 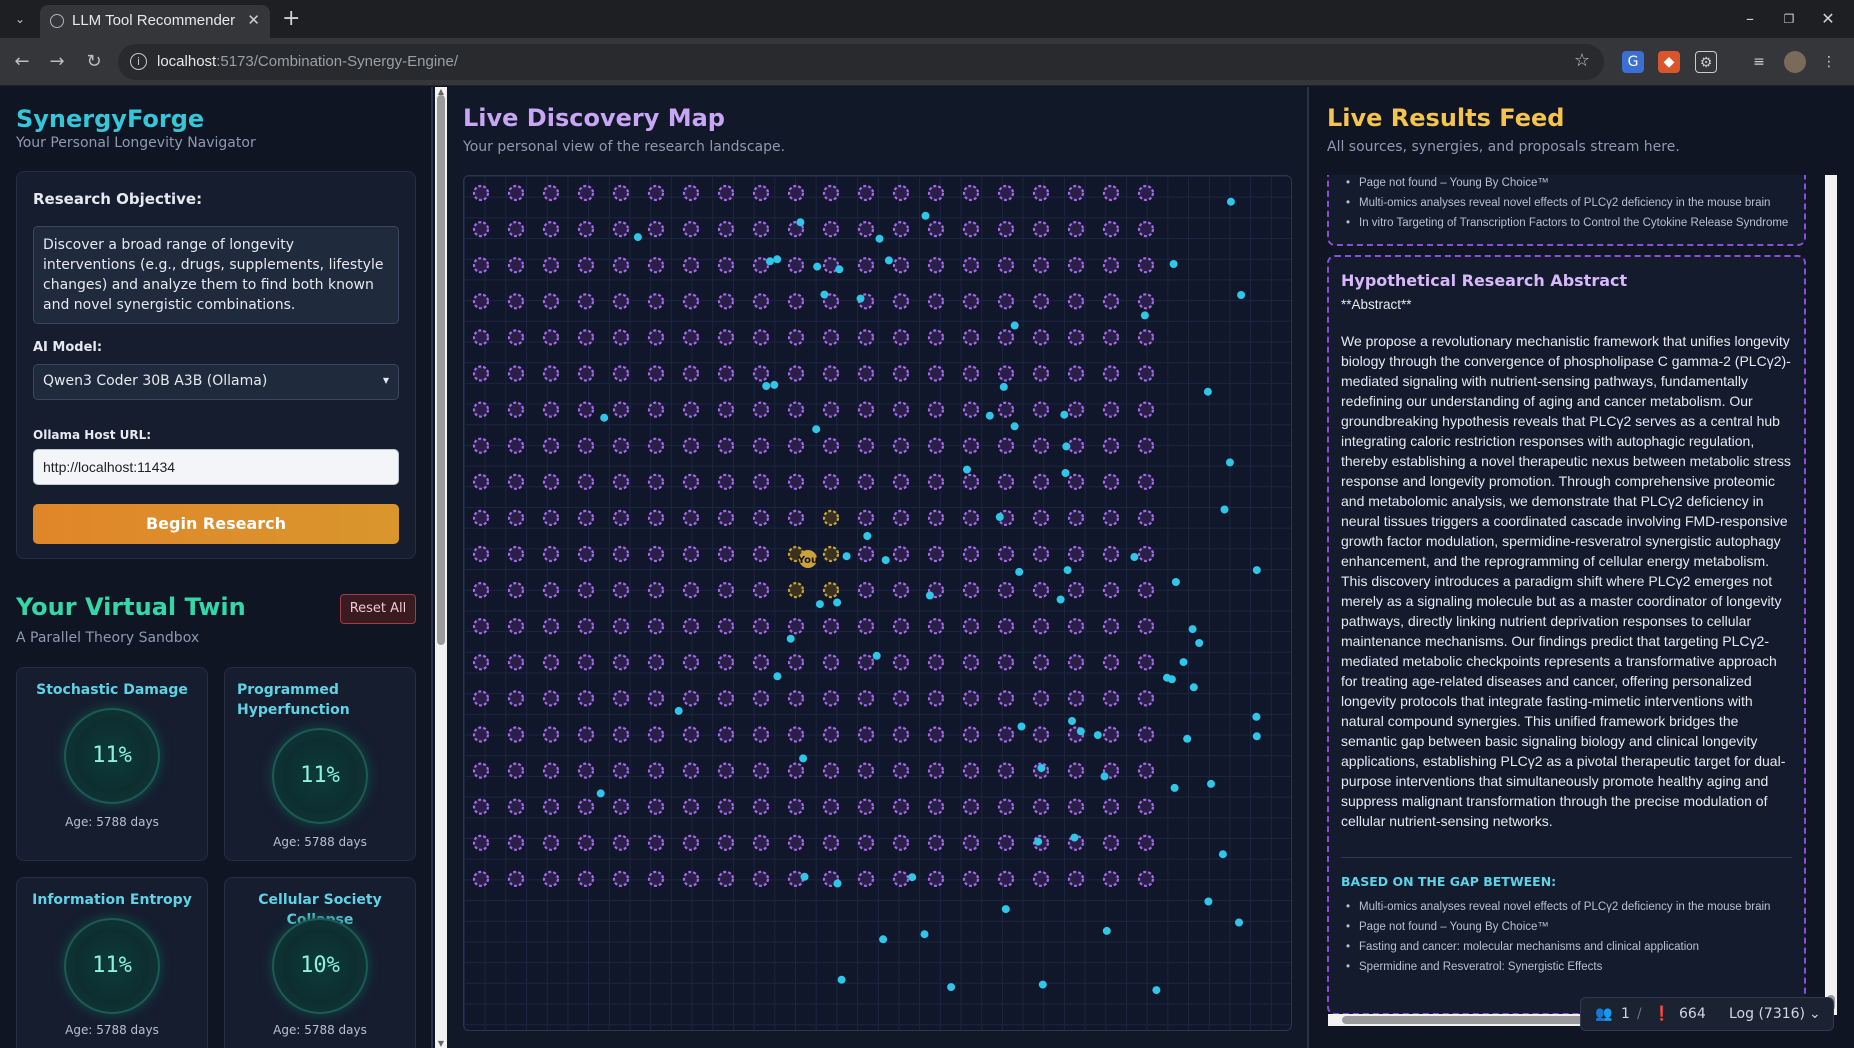 What do you see at coordinates (1815, 1014) in the screenshot?
I see `chevron-down-icon: ⌄` at bounding box center [1815, 1014].